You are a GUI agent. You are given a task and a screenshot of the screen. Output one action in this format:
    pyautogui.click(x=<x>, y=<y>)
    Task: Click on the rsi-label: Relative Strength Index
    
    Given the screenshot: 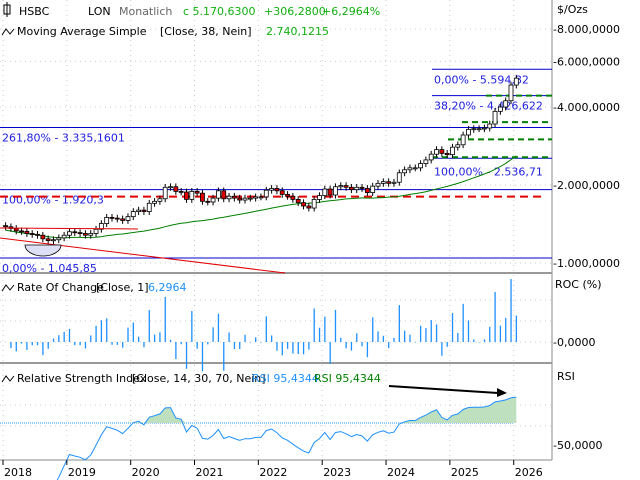 What is the action you would take?
    pyautogui.click(x=82, y=378)
    